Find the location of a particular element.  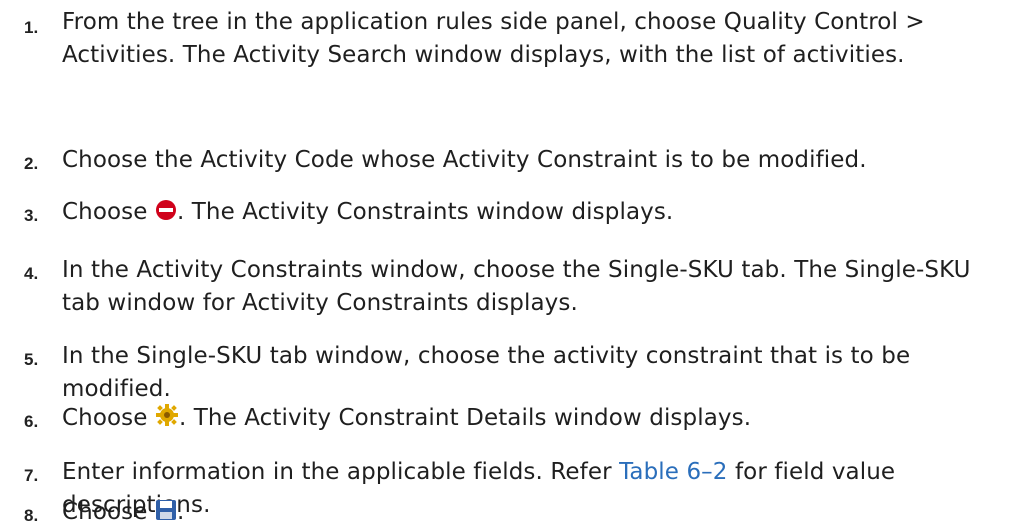

step-number: 7. is located at coordinates (31, 475).